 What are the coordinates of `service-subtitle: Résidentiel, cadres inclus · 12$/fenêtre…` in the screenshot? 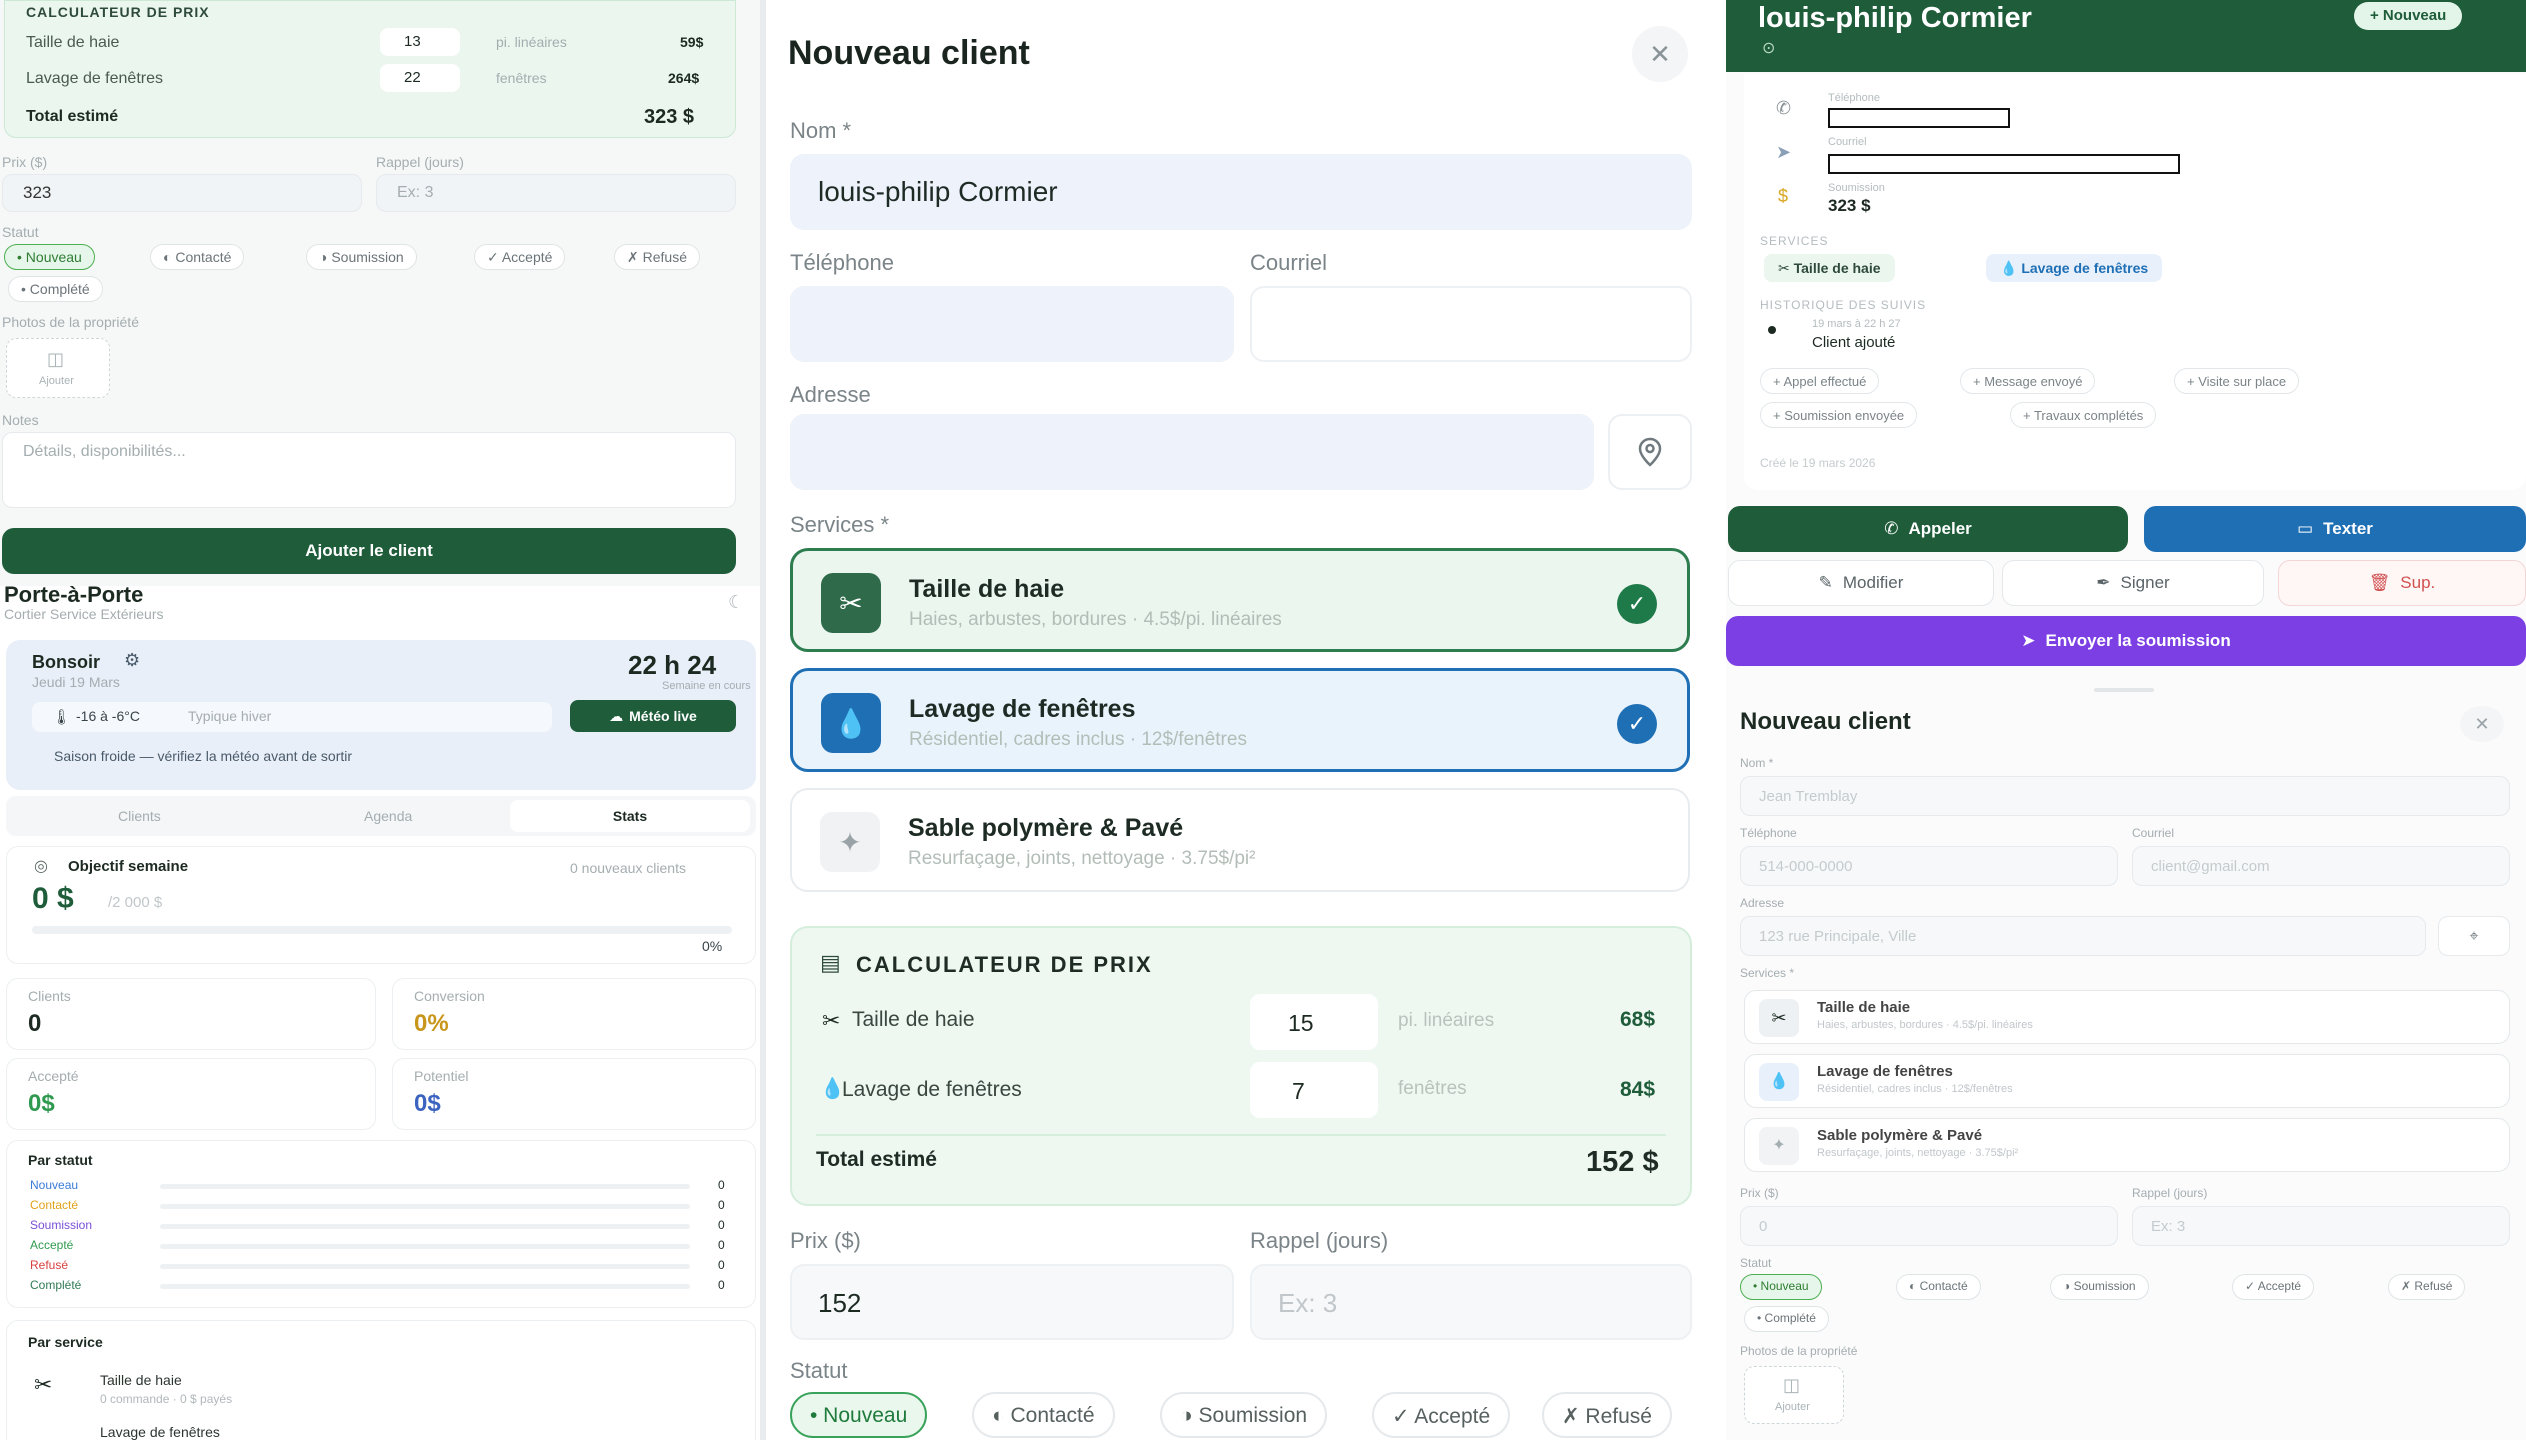 It's located at (1915, 1089).